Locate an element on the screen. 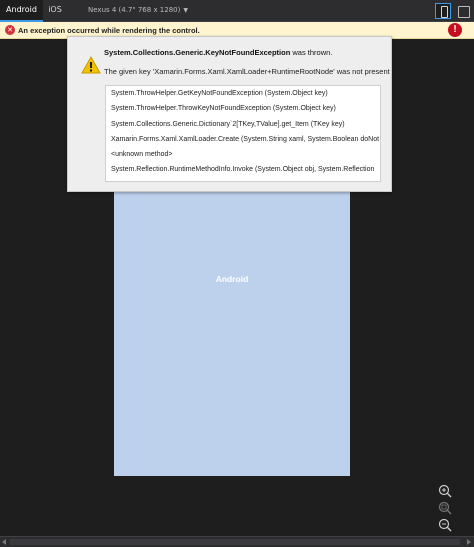 This screenshot has width=474, height=547. scrollbar-thumb is located at coordinates (235, 542).